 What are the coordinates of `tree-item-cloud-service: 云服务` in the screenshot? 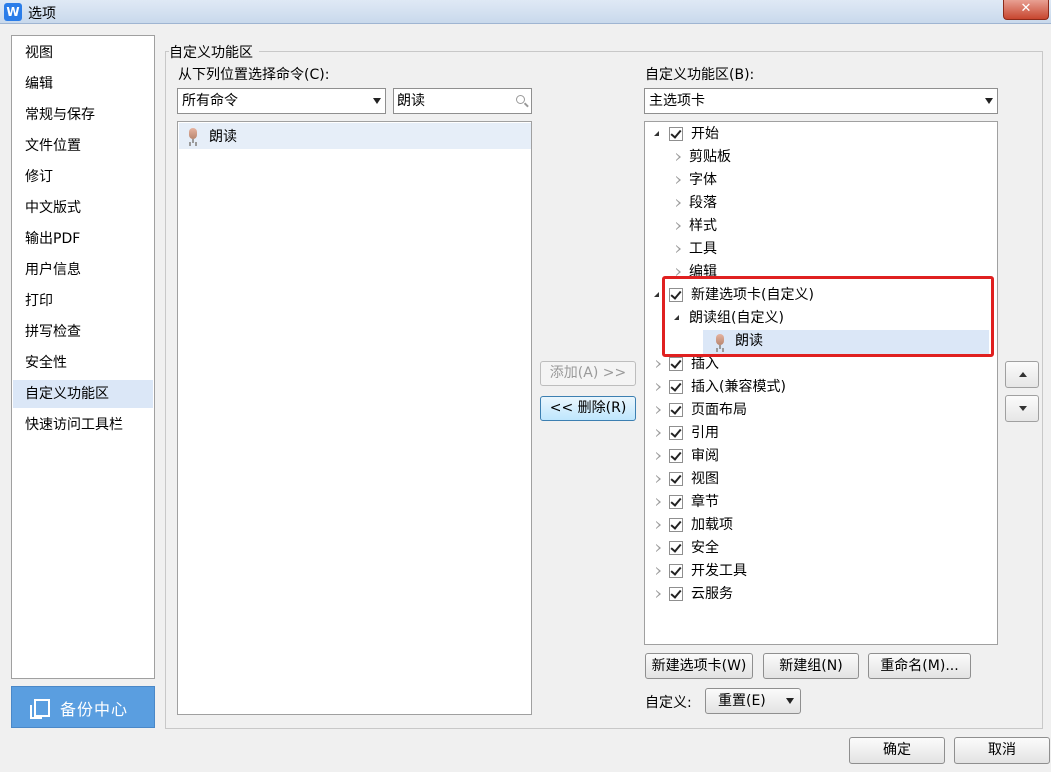 It's located at (820, 594).